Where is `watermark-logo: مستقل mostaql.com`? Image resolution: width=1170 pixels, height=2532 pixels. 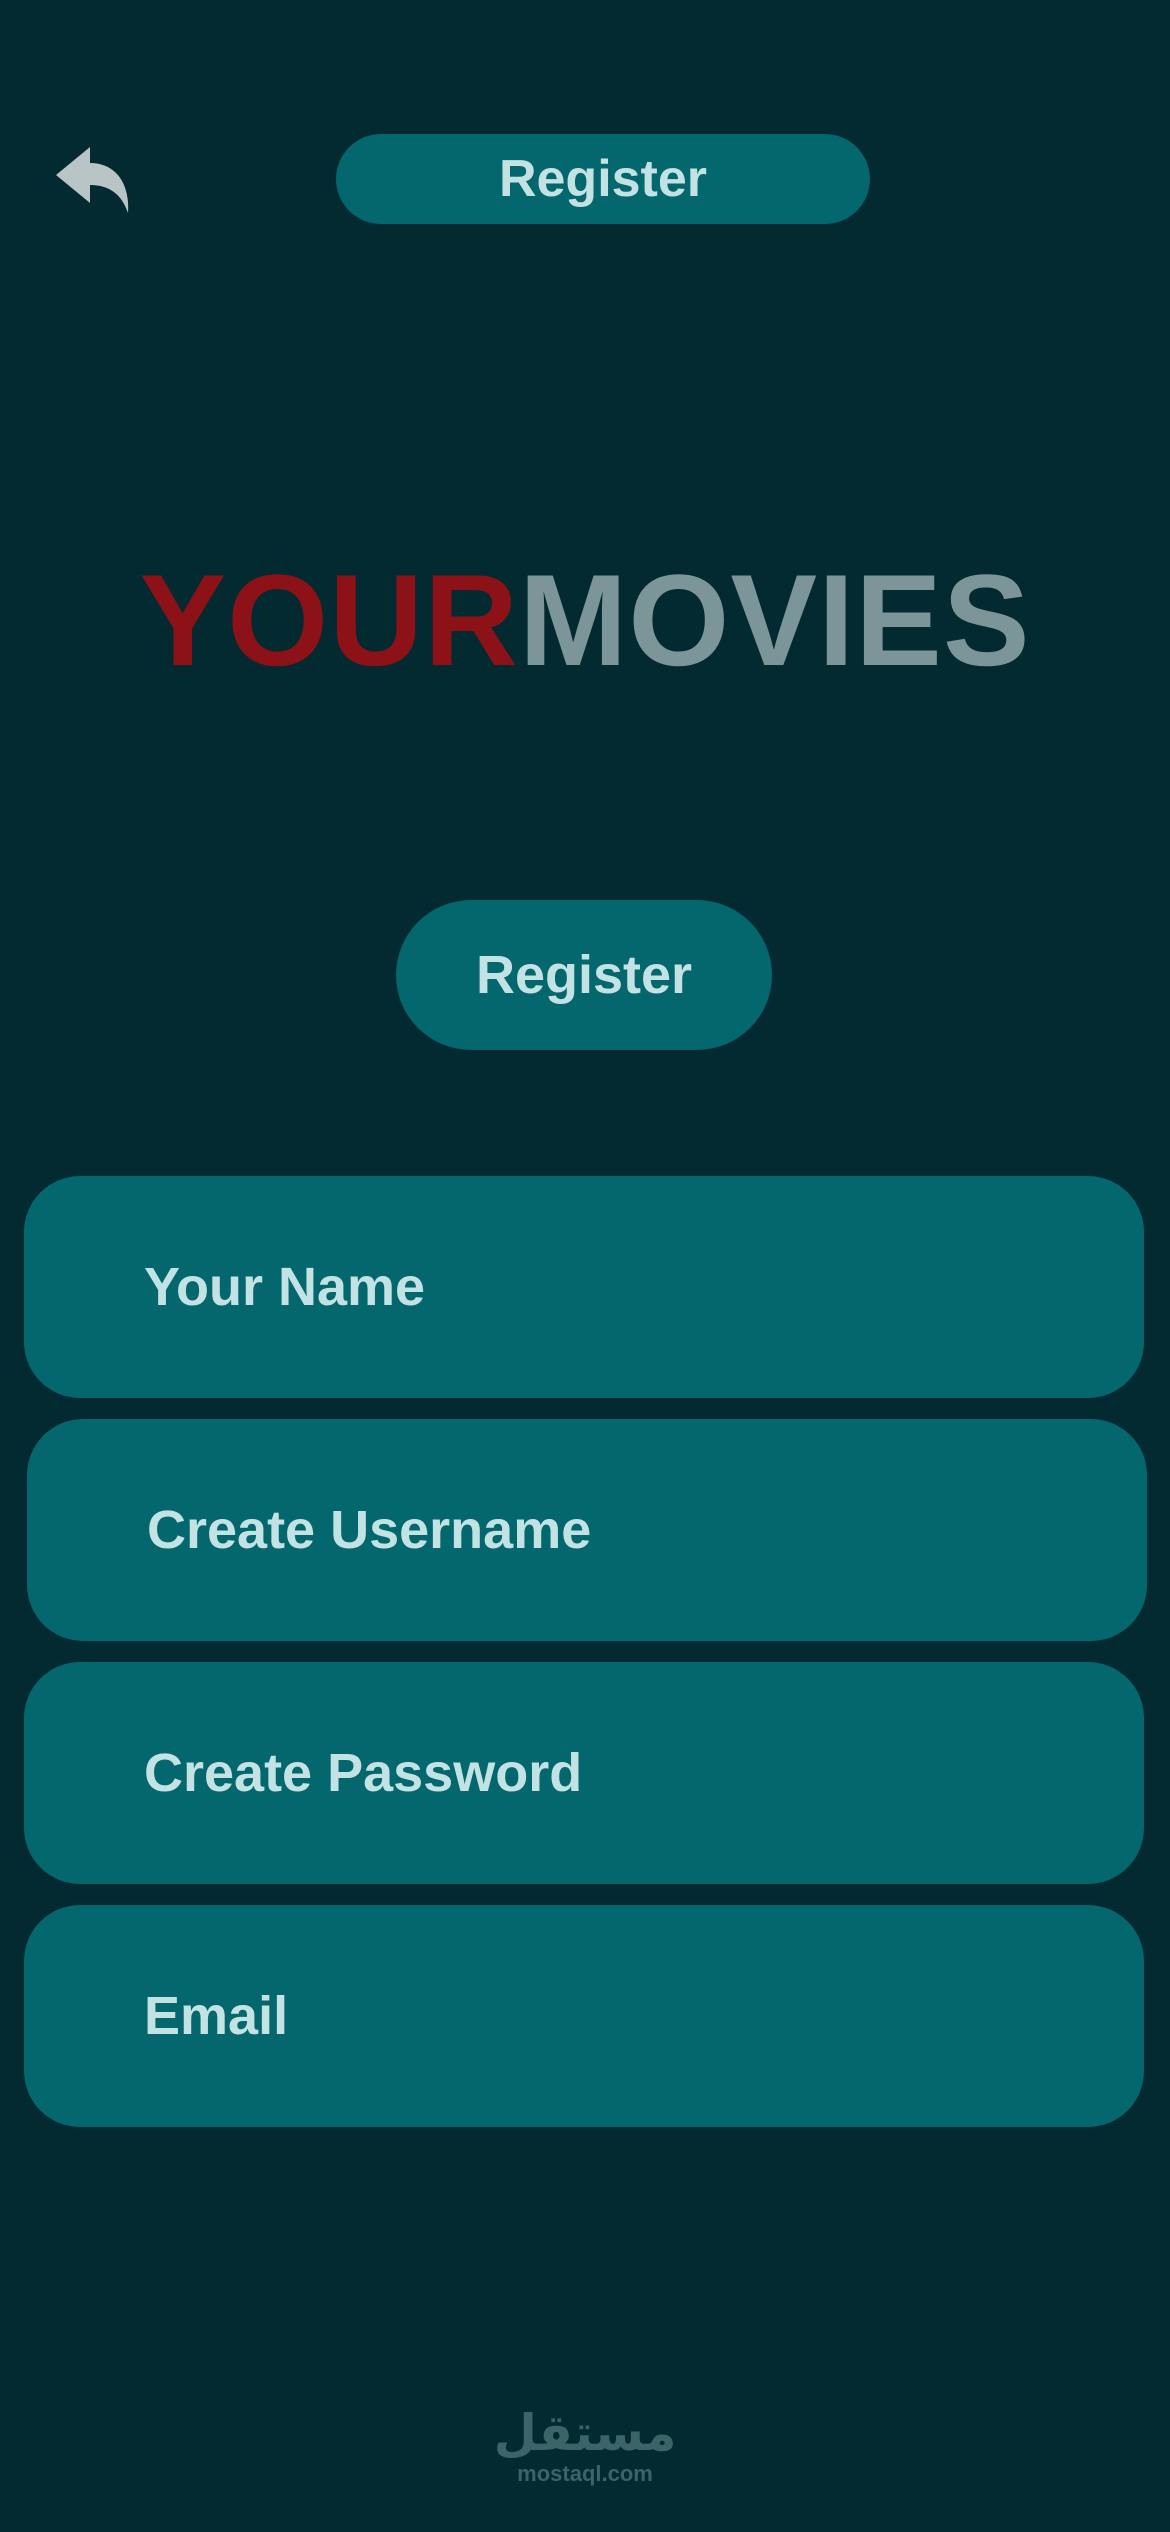 watermark-logo: مستقل mostaql.com is located at coordinates (585, 2446).